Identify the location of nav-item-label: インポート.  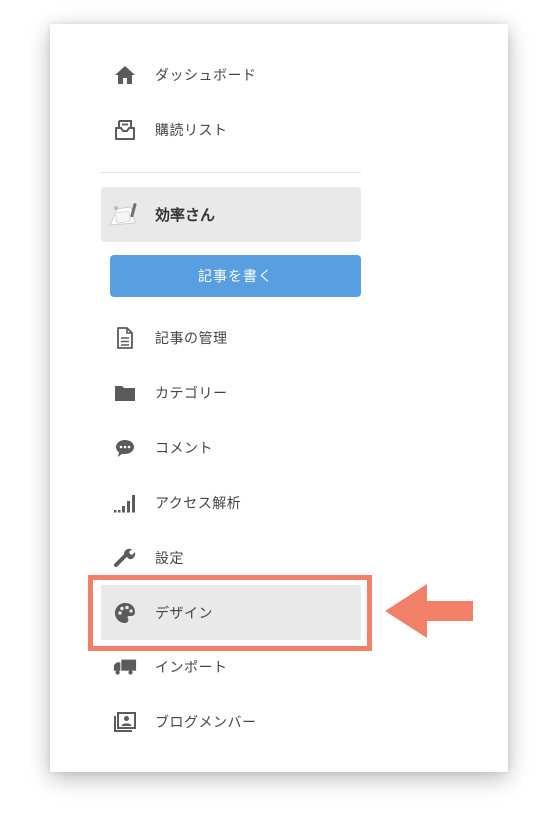
(191, 668).